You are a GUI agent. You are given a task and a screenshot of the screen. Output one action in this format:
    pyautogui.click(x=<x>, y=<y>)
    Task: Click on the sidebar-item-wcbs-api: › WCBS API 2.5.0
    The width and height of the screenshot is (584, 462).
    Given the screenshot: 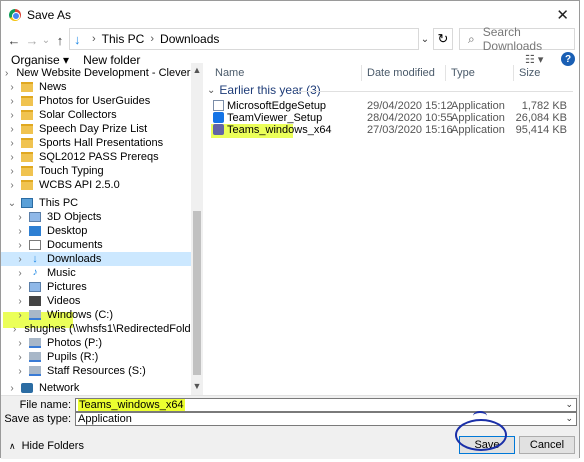 What is the action you would take?
    pyautogui.click(x=96, y=185)
    